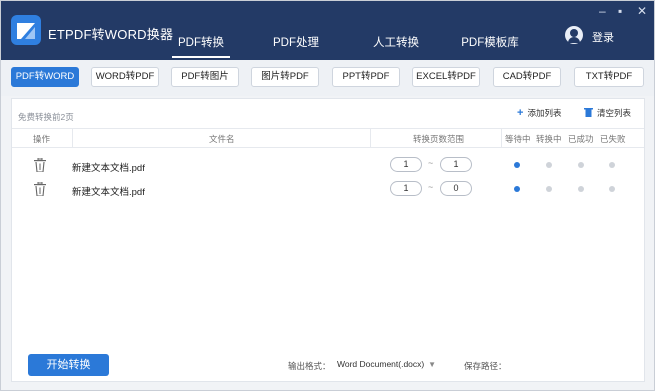  I want to click on clear-list-button: 清空列表, so click(607, 113).